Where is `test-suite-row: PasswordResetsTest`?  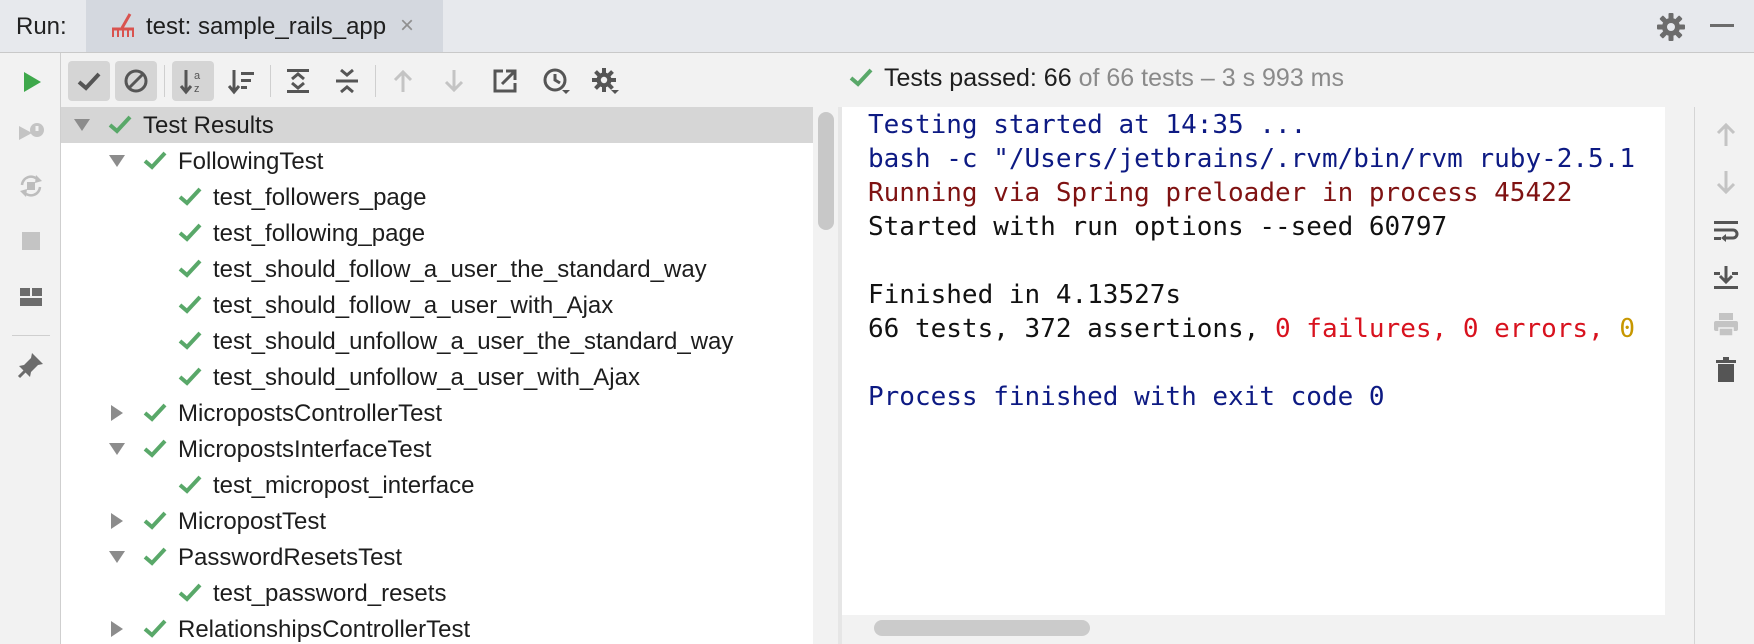
test-suite-row: PasswordResetsTest is located at coordinates (437, 557).